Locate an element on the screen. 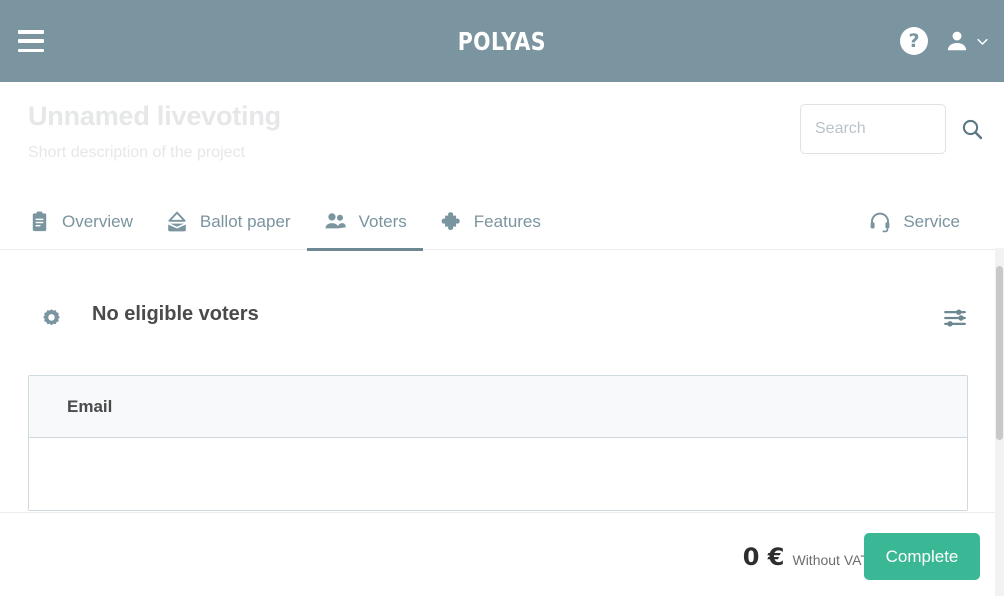  search-button is located at coordinates (972, 129).